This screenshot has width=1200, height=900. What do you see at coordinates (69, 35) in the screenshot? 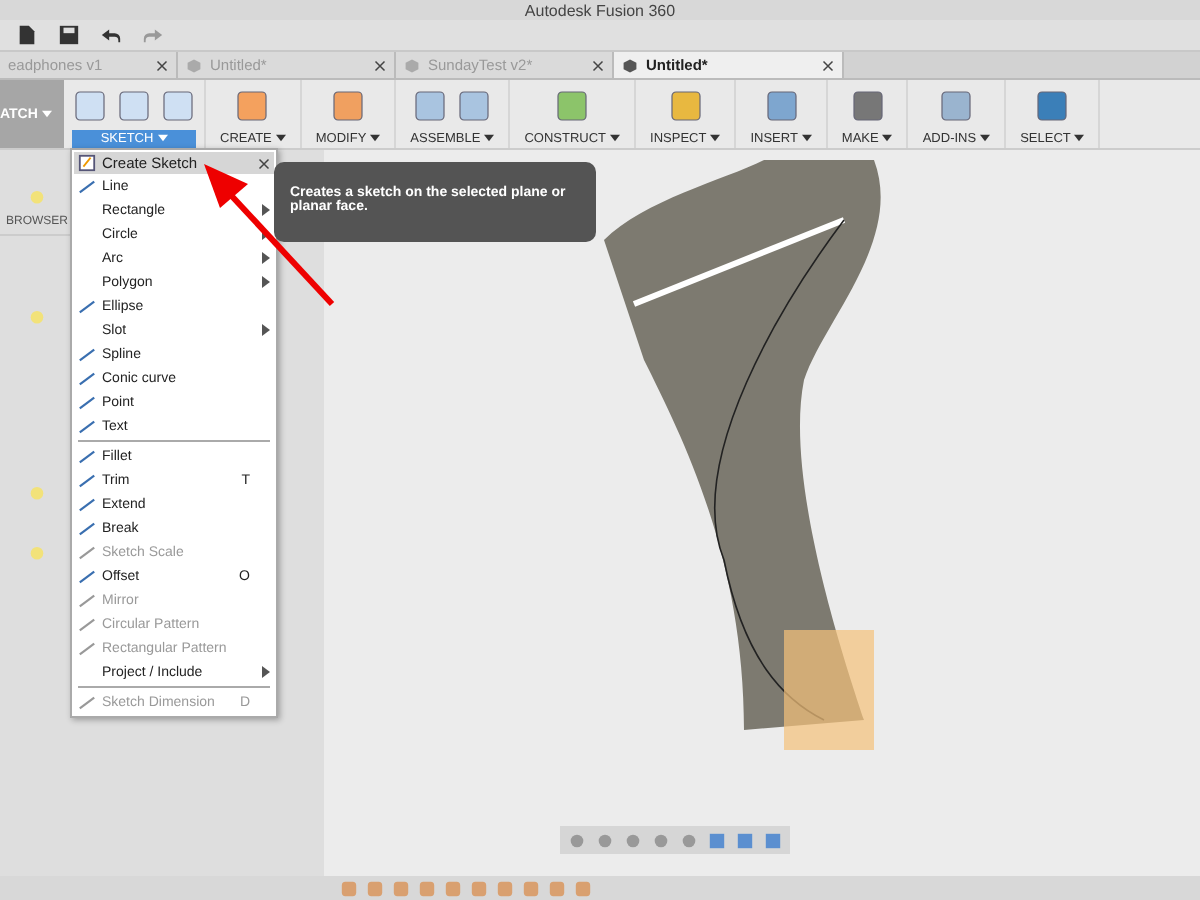
I see `save-icon` at bounding box center [69, 35].